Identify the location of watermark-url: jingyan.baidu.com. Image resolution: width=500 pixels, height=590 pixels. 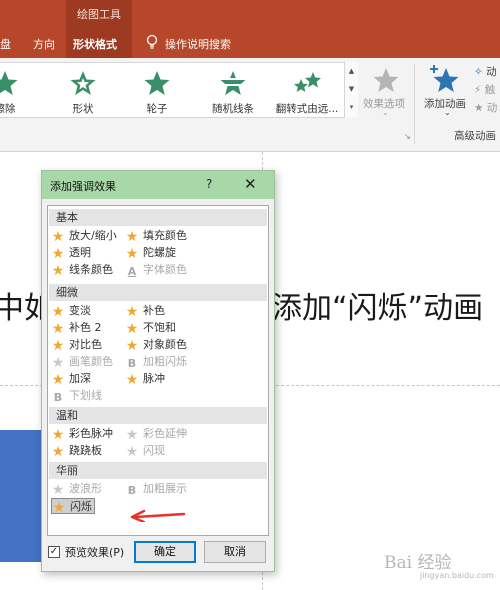
(457, 575).